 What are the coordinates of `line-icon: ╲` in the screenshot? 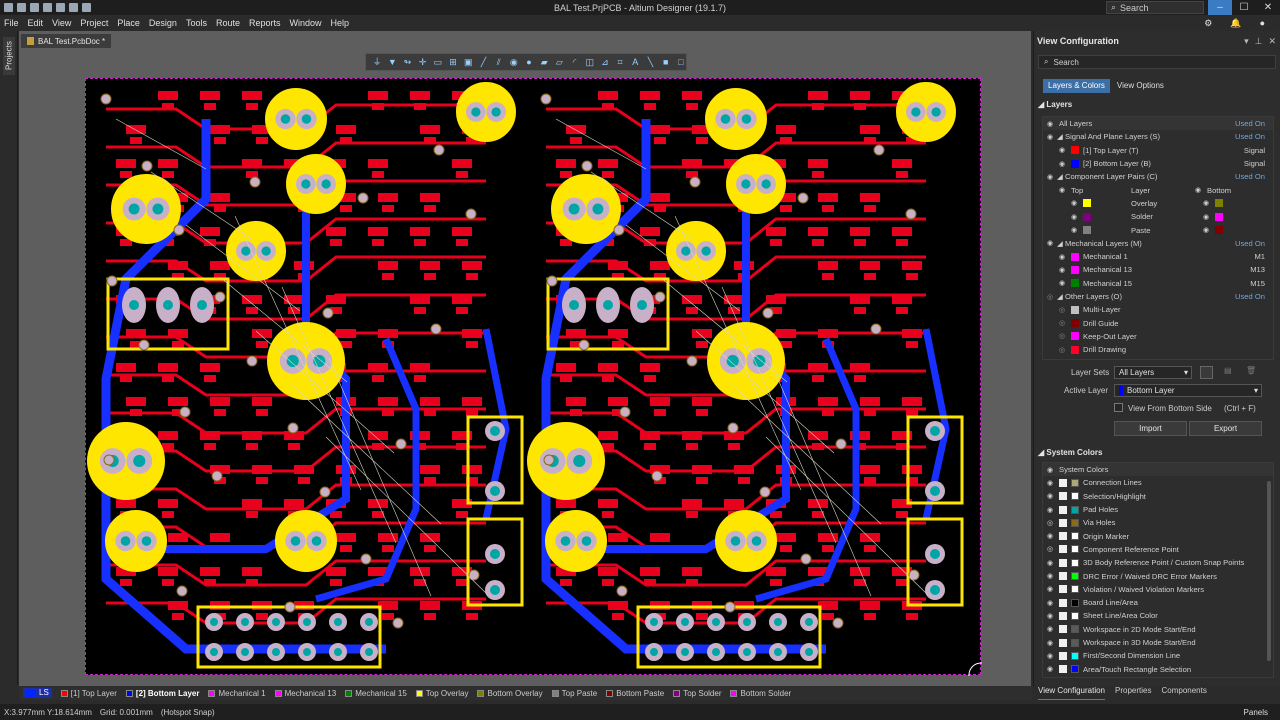 It's located at (650, 62).